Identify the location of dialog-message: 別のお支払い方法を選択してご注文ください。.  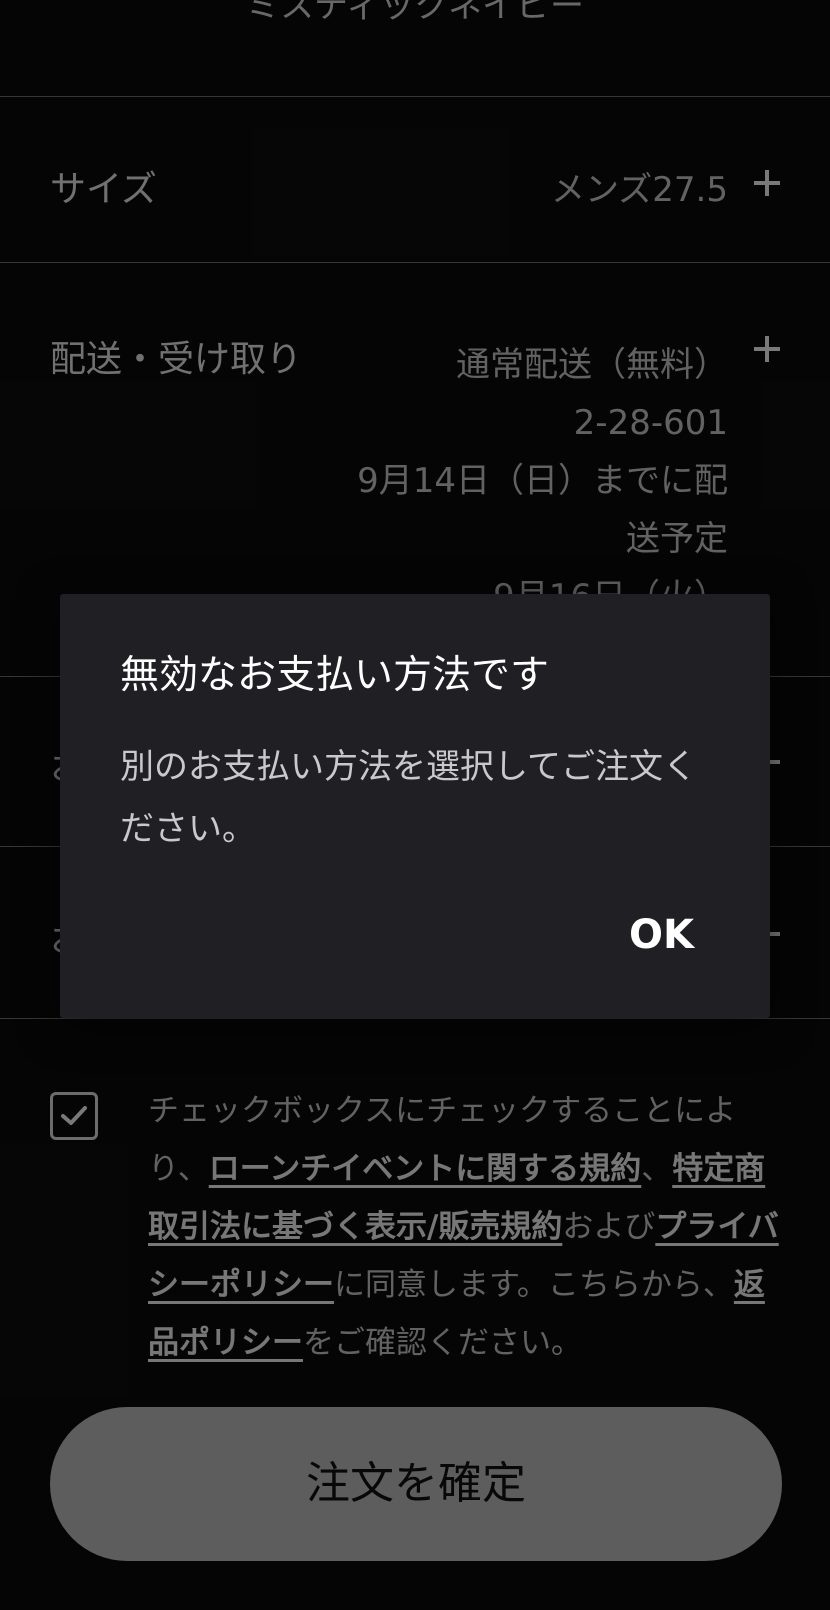
(408, 798).